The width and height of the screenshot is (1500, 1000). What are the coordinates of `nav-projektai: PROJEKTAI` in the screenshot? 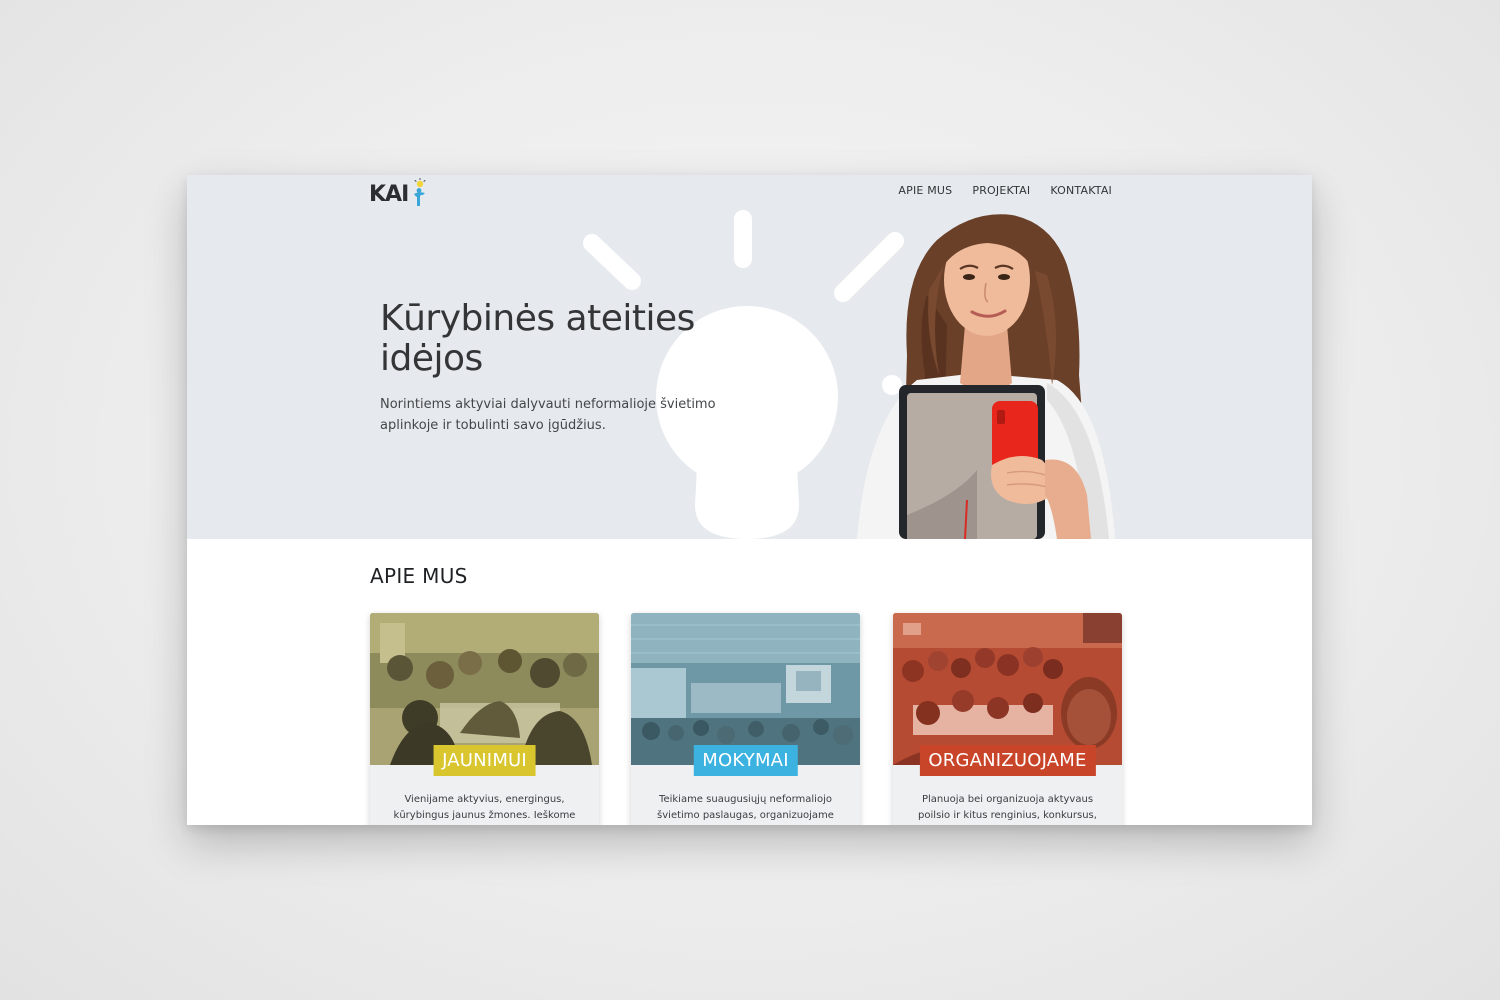 It's located at (1001, 190).